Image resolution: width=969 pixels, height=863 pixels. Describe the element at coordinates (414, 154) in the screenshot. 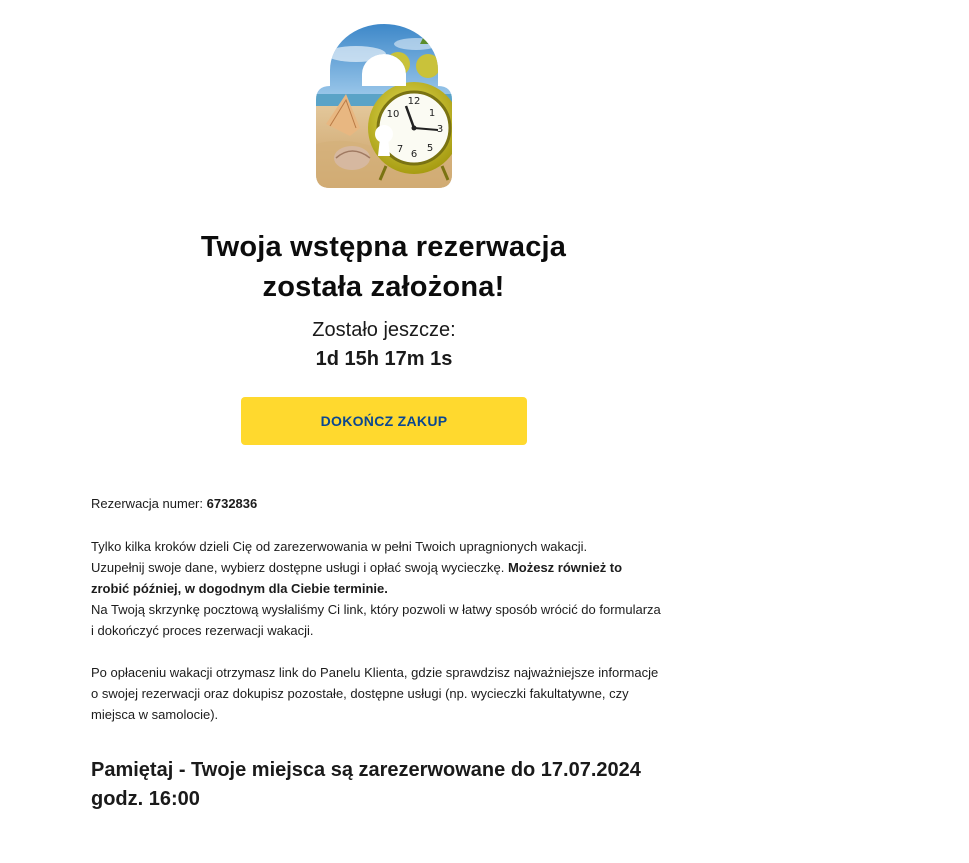

I see `svg-text: 6` at that location.